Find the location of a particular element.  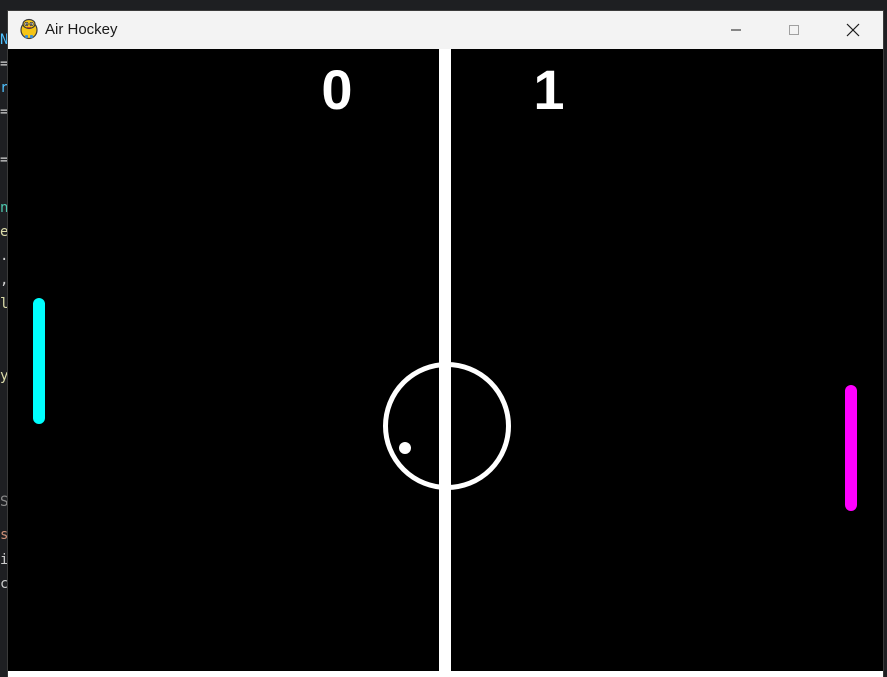

maximize-button is located at coordinates (794, 30).